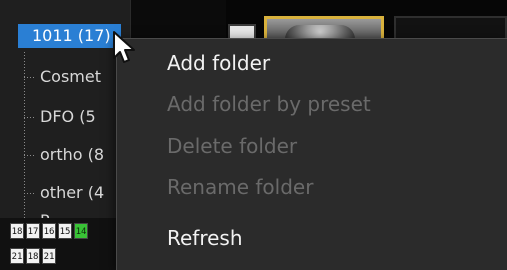 This screenshot has height=270, width=507. What do you see at coordinates (72, 192) in the screenshot?
I see `tree-item-label: other (4` at bounding box center [72, 192].